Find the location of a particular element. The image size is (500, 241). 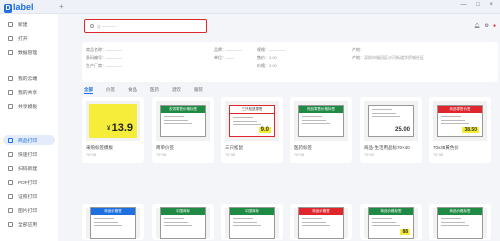

label-preview: 农饲零售价格标签 is located at coordinates (183, 121).